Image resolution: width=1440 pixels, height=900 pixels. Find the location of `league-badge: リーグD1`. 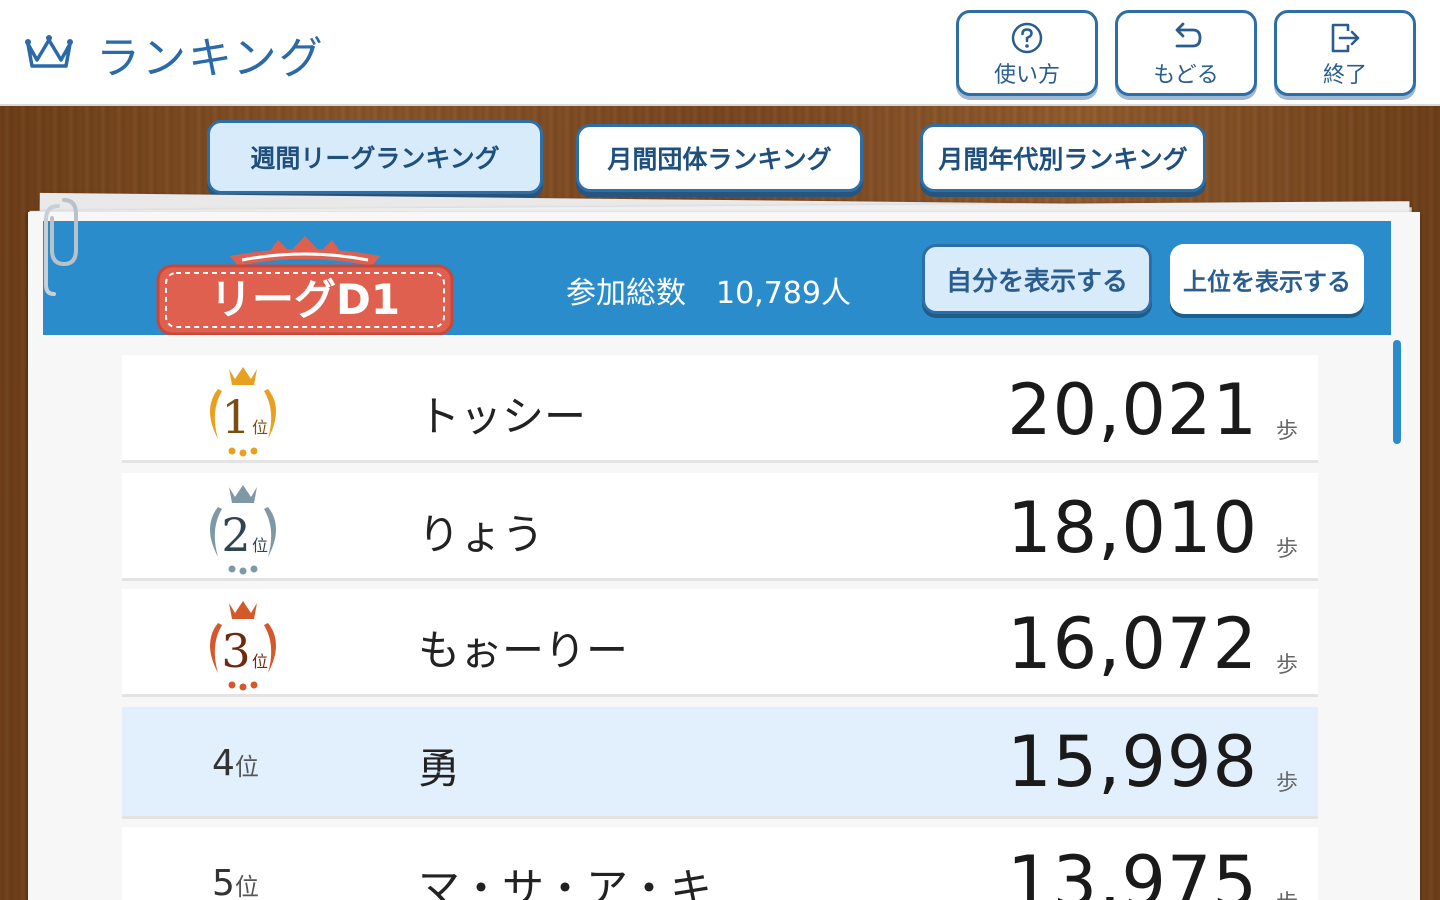

league-badge: リーグD1 is located at coordinates (305, 286).